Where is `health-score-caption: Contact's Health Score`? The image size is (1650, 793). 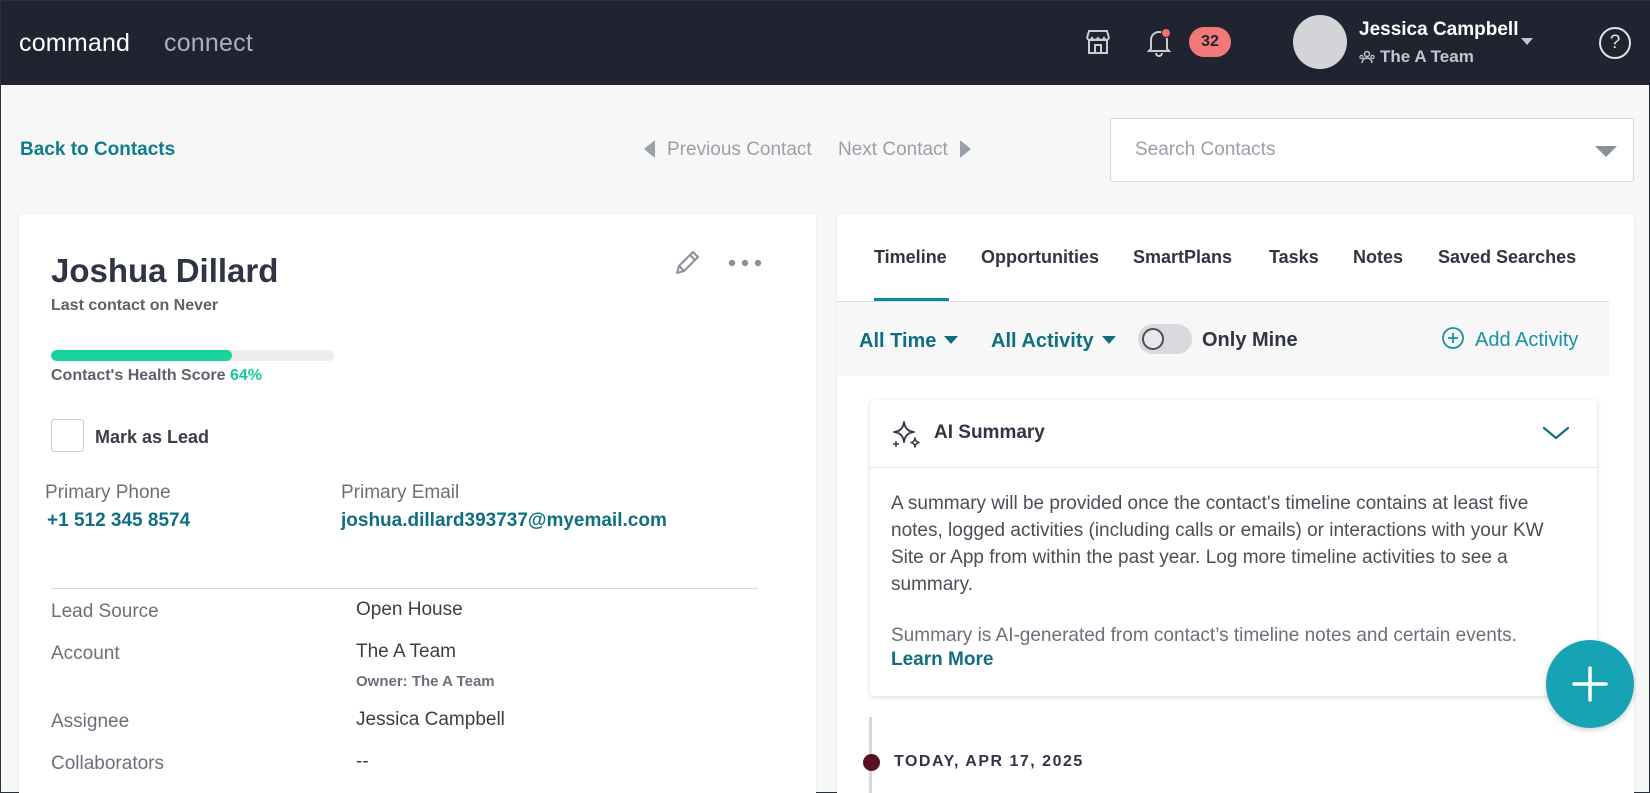
health-score-caption: Contact's Health Score is located at coordinates (138, 375).